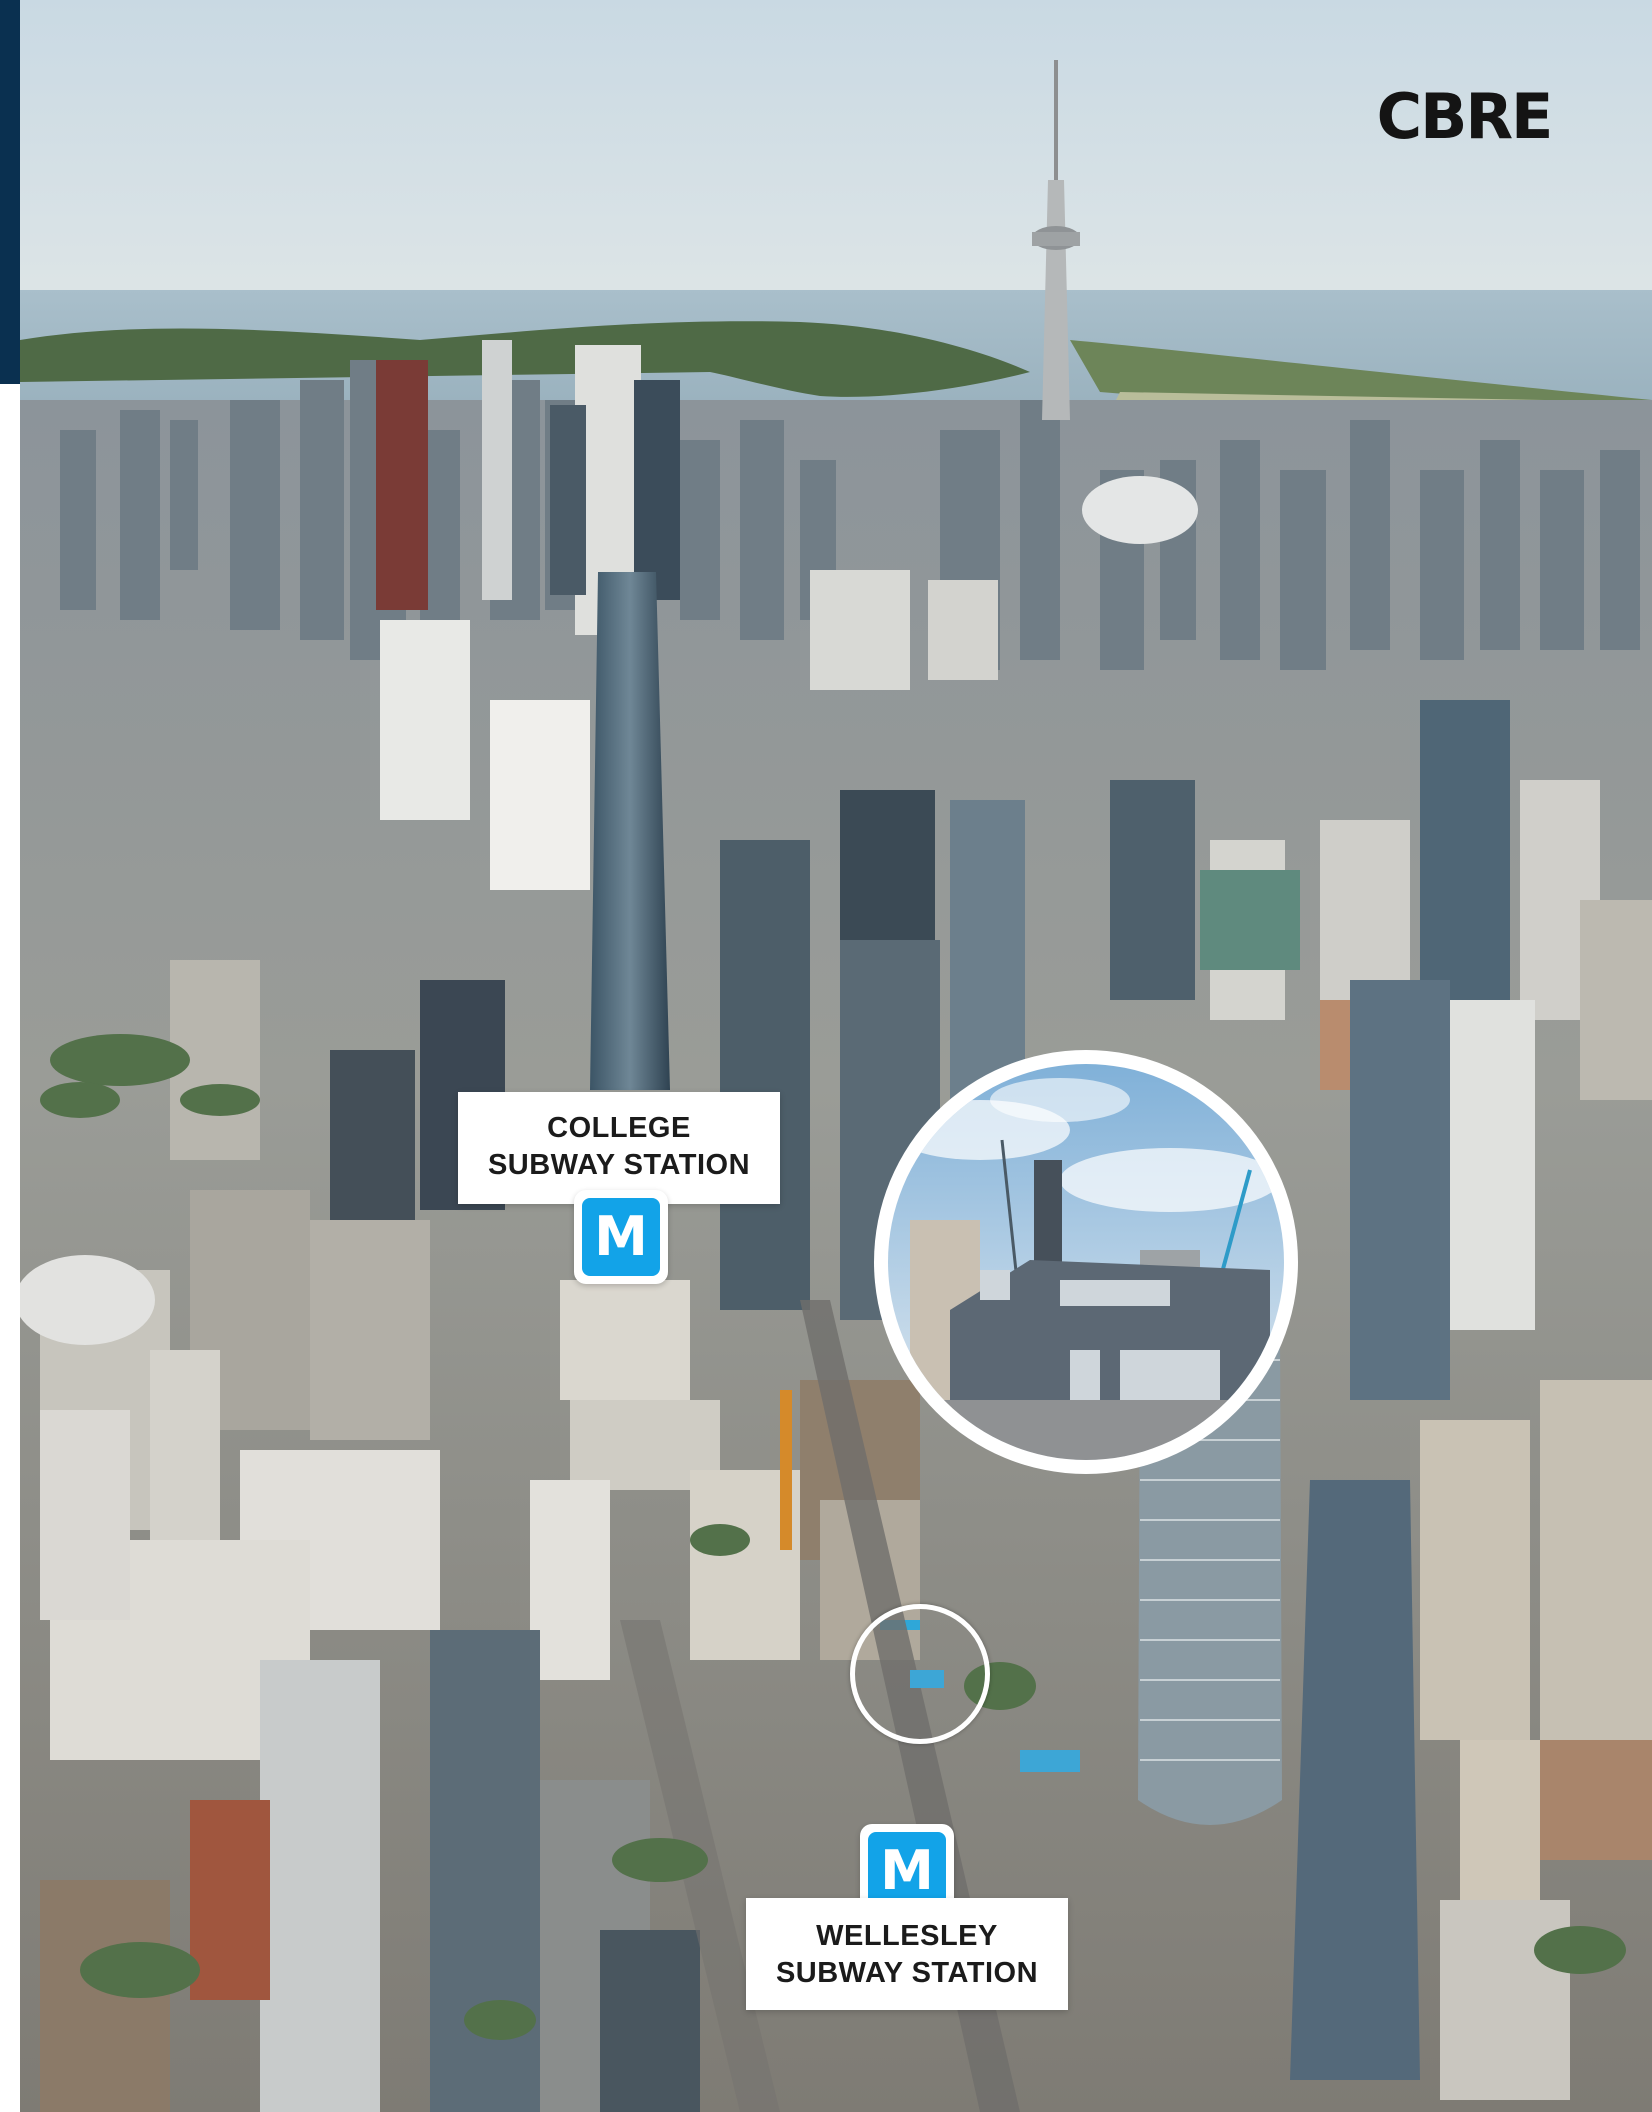 The width and height of the screenshot is (1652, 2112). I want to click on college-station-label: COLLEGE SUBWAY STATION, so click(619, 1148).